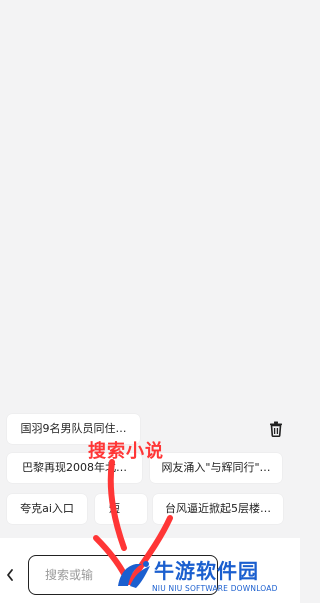 This screenshot has height=603, width=320. Describe the element at coordinates (206, 571) in the screenshot. I see `watermark-title: 牛游软件园` at that location.